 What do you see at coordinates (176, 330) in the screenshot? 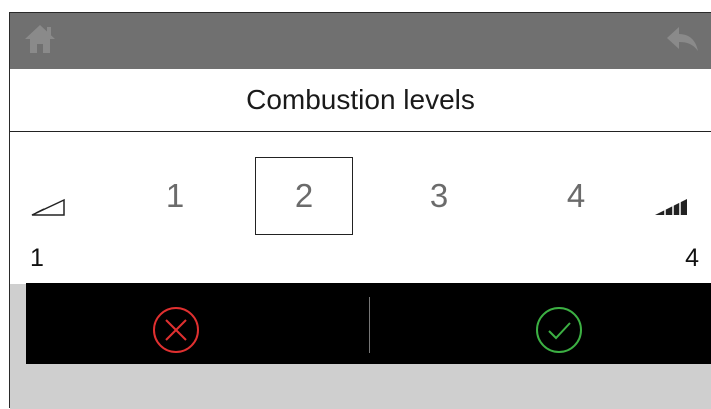
I see `cancel-x-icon` at bounding box center [176, 330].